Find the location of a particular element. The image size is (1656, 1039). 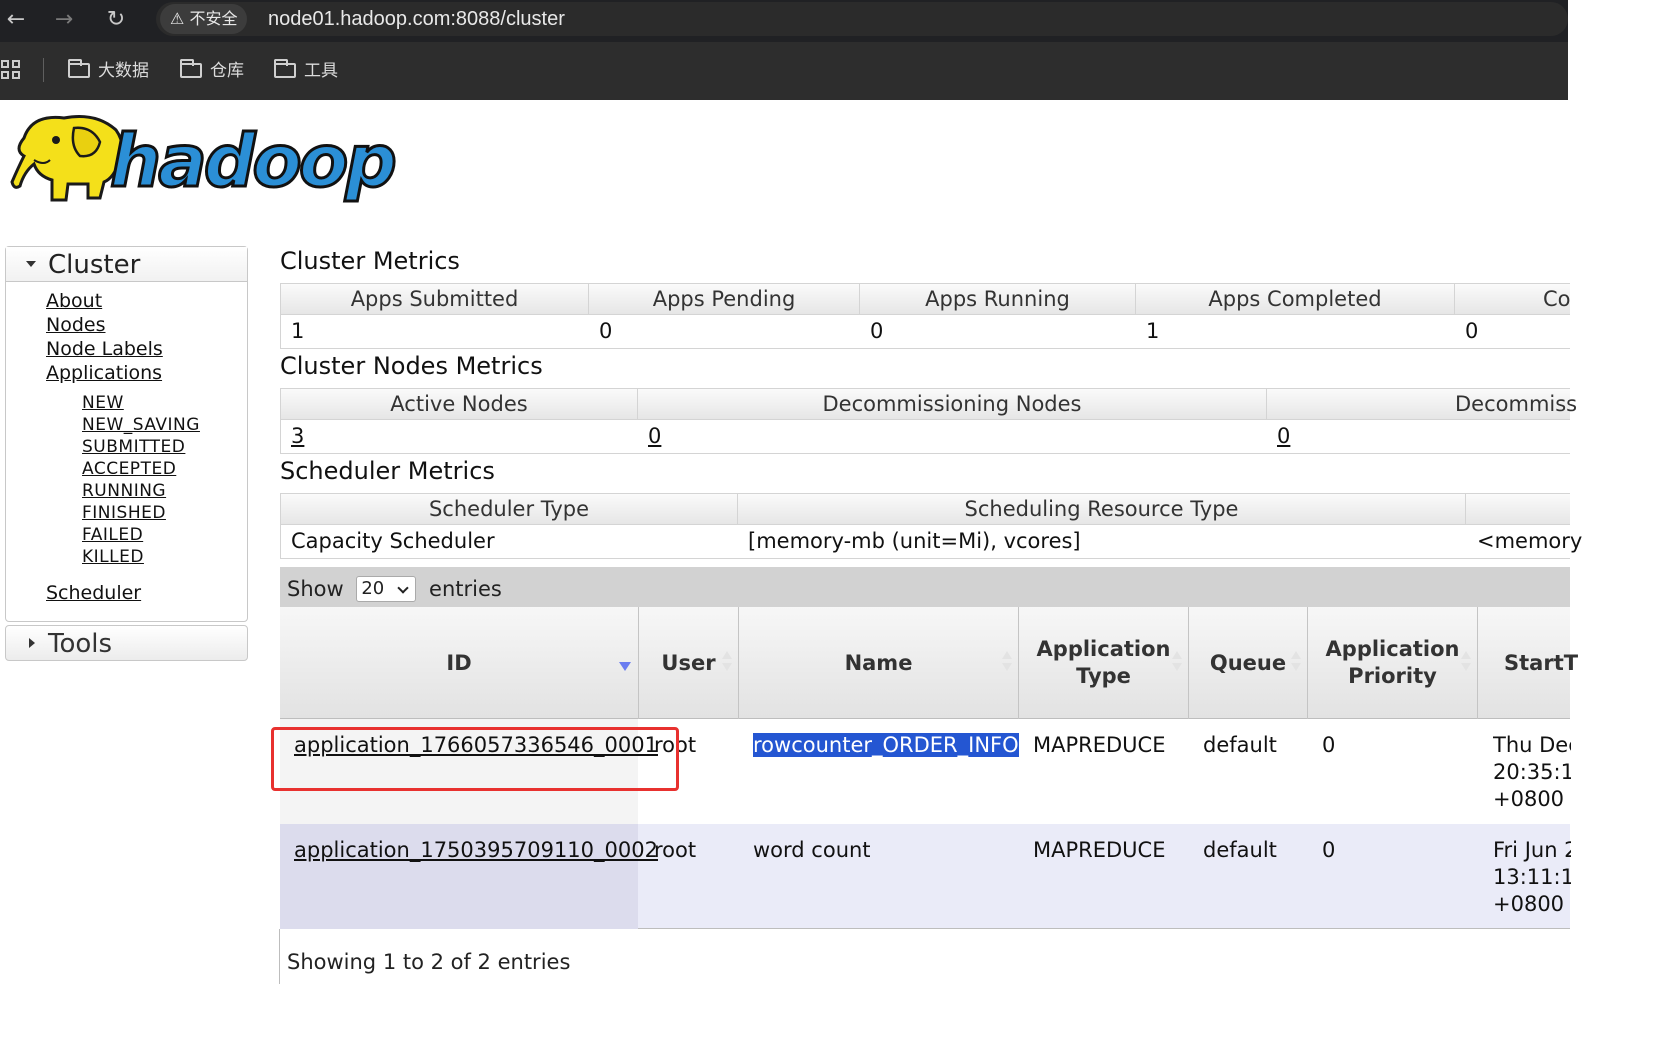

column-header-start-time: StartT is located at coordinates (1528, 663).